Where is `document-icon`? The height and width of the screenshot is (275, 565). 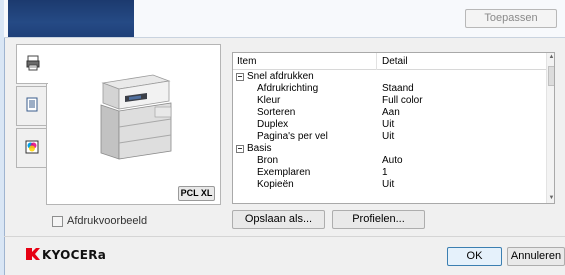 document-icon is located at coordinates (32, 106).